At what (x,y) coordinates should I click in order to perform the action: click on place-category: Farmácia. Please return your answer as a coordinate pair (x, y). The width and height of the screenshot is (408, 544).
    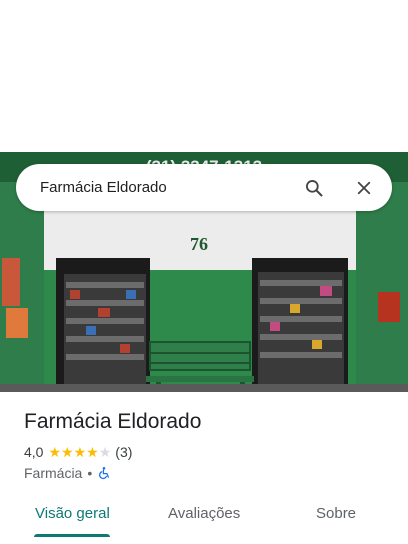
    Looking at the image, I should click on (53, 473).